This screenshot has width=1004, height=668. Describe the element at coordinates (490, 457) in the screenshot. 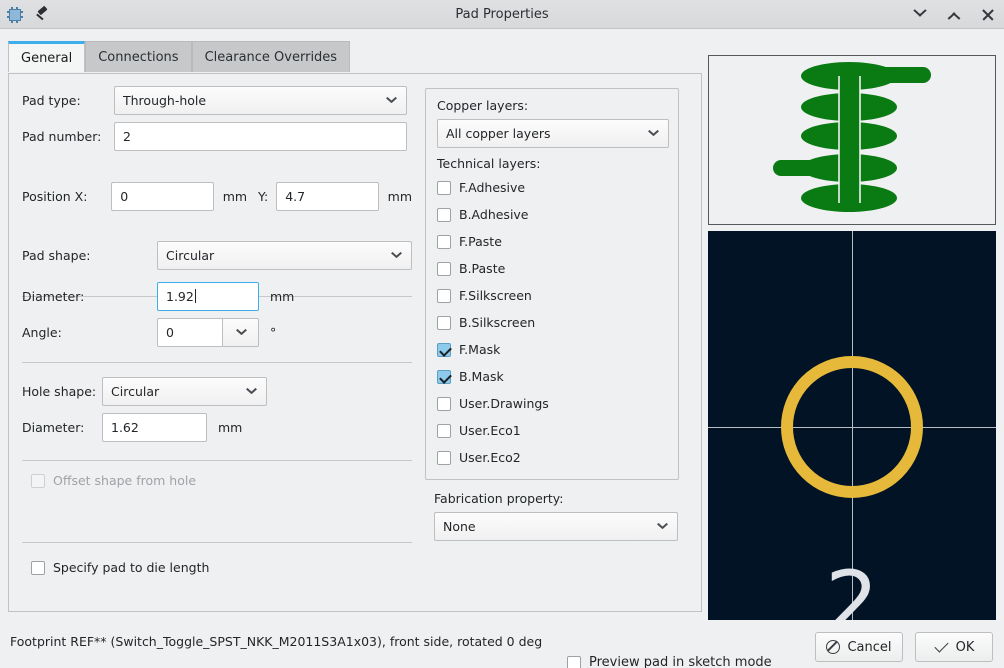

I see `layer-label: User.Eco2` at that location.